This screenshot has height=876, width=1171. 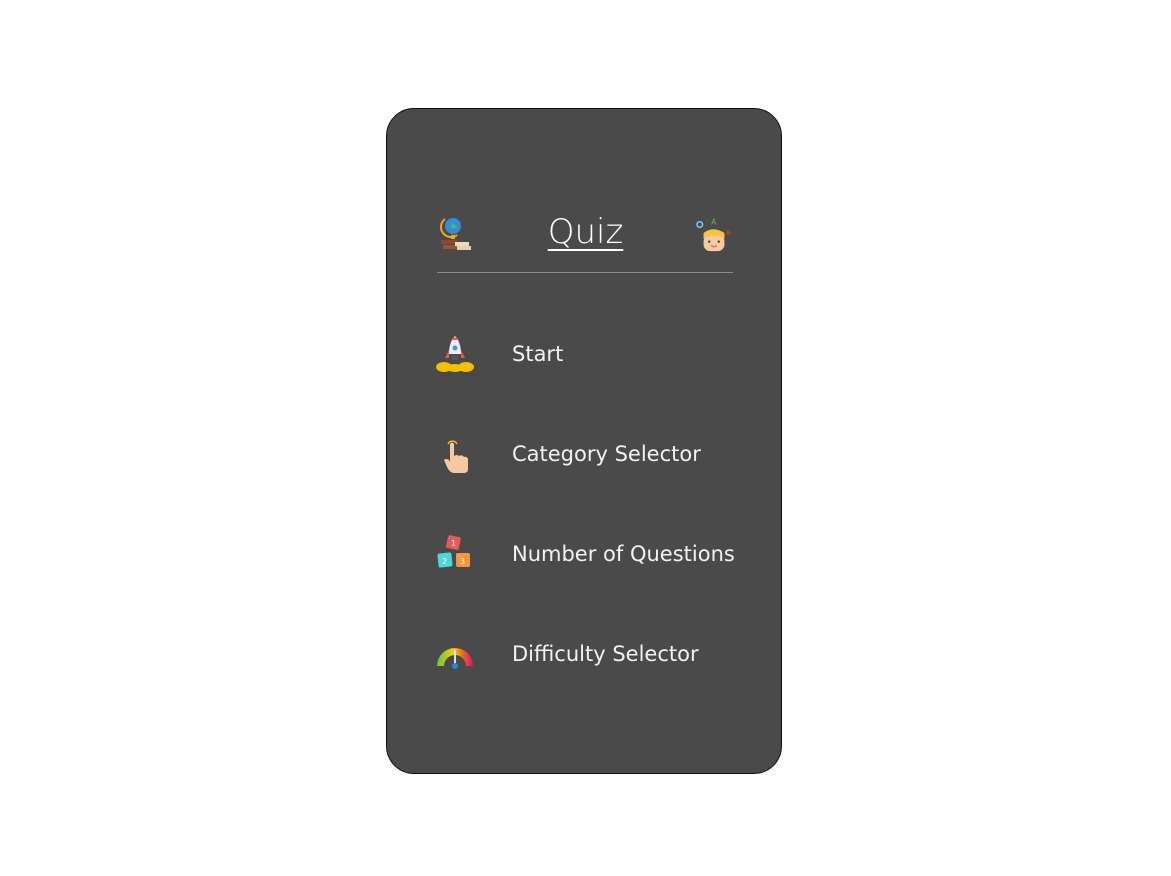 I want to click on menu-item-label: Number of Questions, so click(x=623, y=554).